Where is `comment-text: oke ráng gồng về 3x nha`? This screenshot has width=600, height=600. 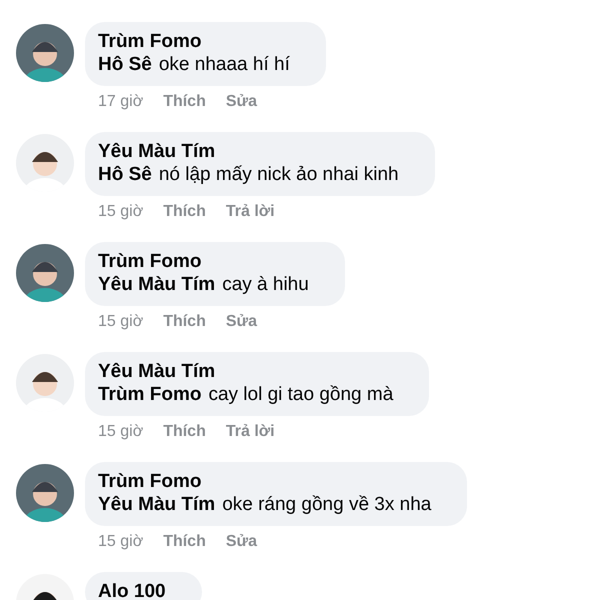
comment-text: oke ráng gồng về 3x nha is located at coordinates (327, 505).